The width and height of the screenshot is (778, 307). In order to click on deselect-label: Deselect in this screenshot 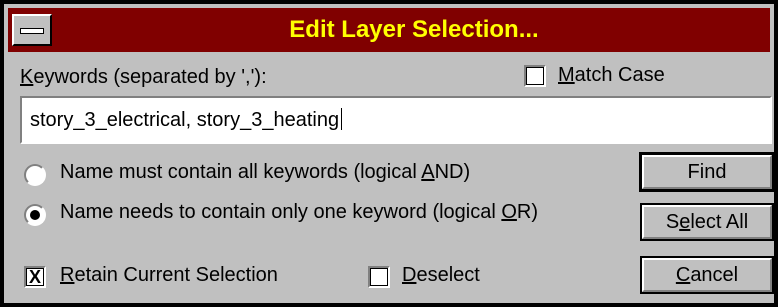, I will do `click(441, 275)`.